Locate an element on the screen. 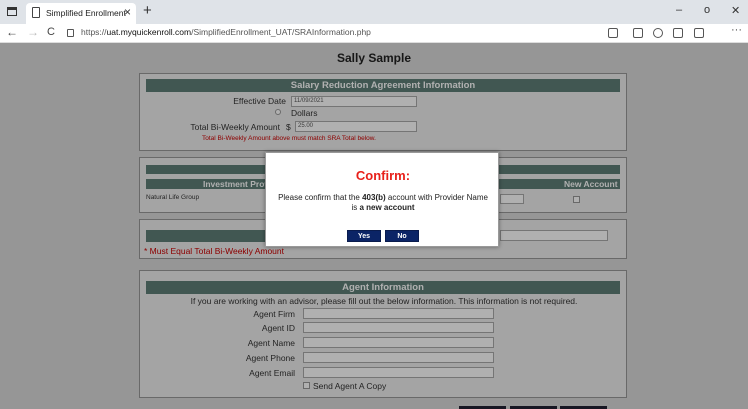  back-button: ← is located at coordinates (12, 32).